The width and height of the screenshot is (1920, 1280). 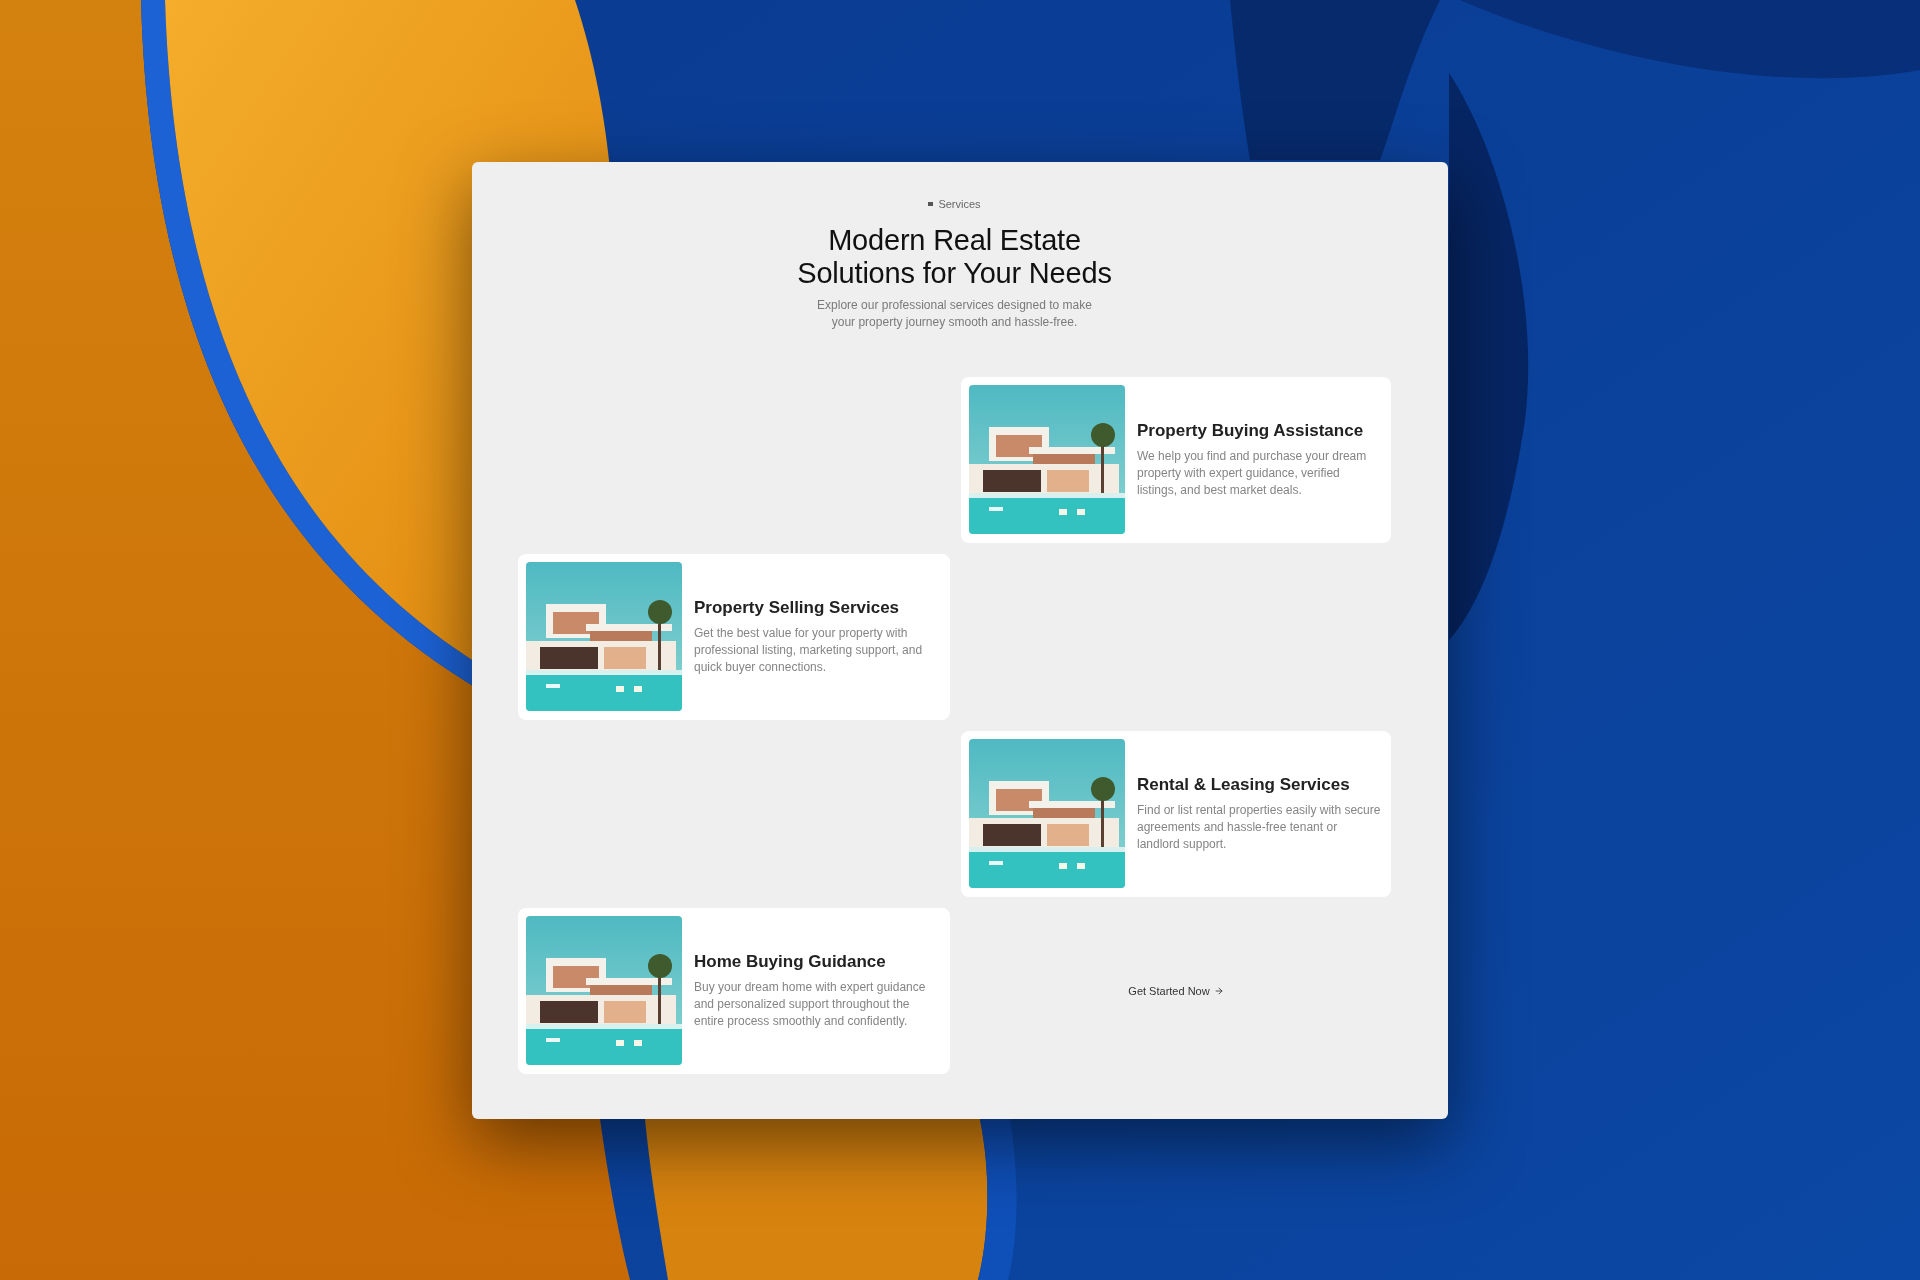 What do you see at coordinates (1259, 827) in the screenshot?
I see `service-description: Find or list rental properties easily with secure agreements and hassle-free tenant or landlord support.` at bounding box center [1259, 827].